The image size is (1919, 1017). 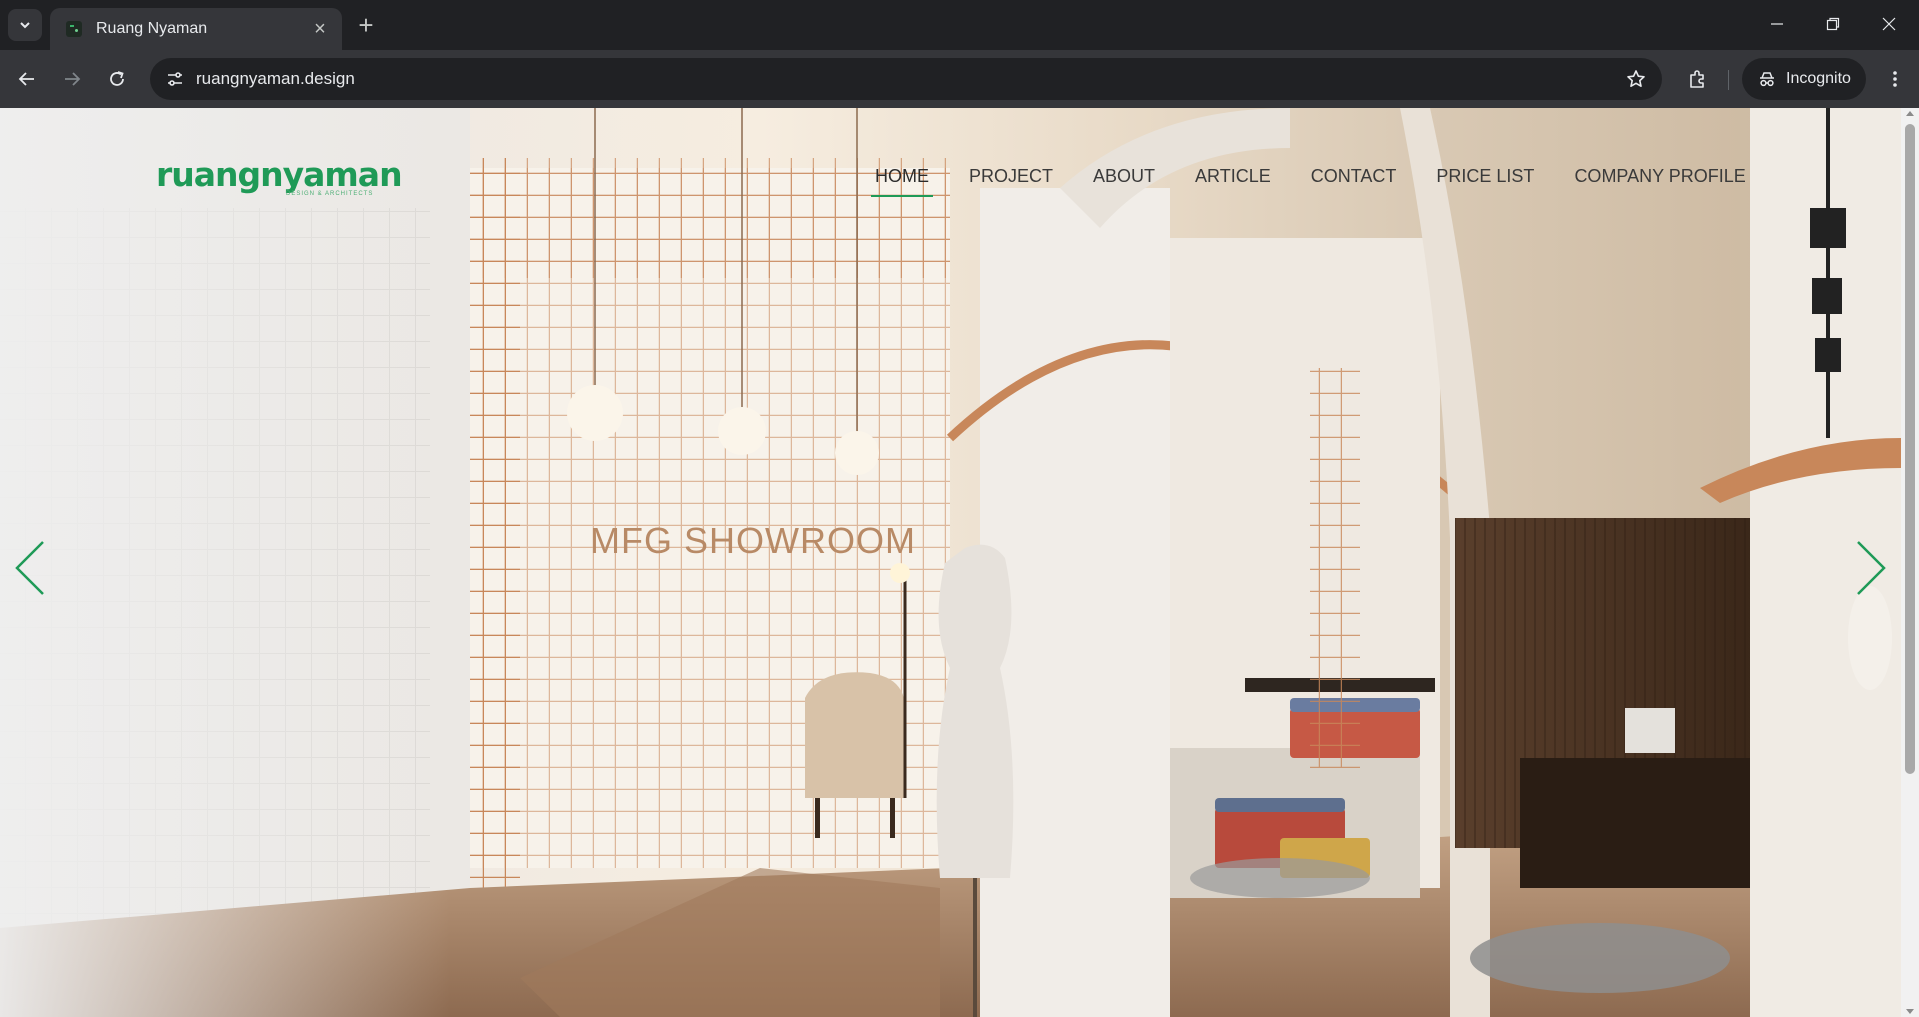 I want to click on chevron-right-icon, so click(x=1871, y=568).